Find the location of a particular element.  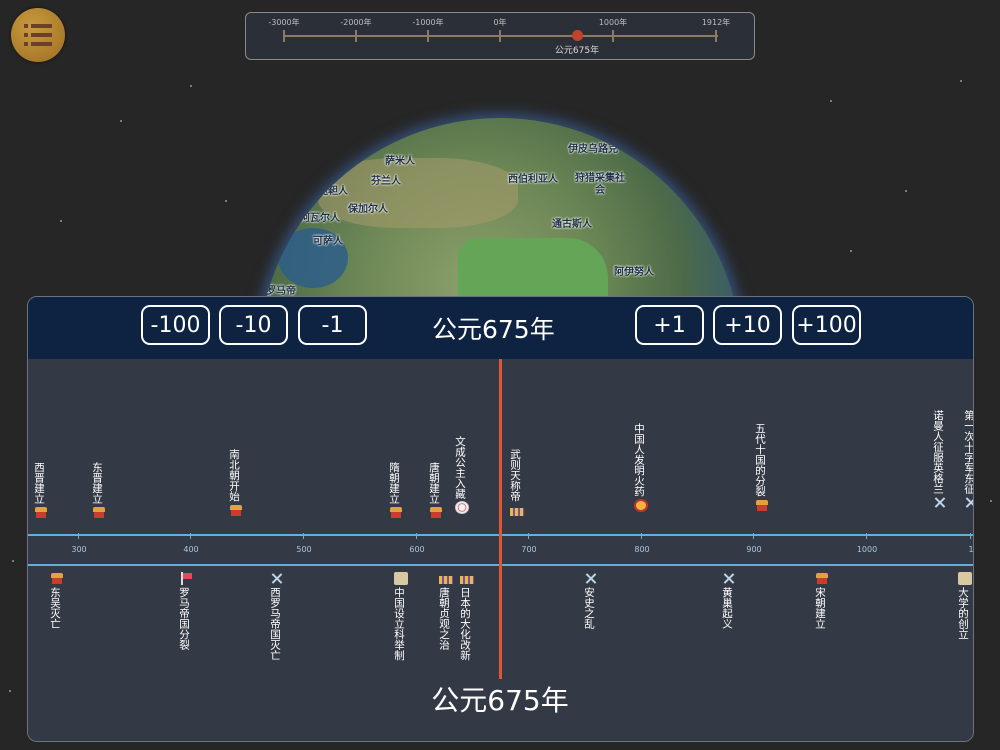

event-label: 西晋建立 is located at coordinates (39, 483).